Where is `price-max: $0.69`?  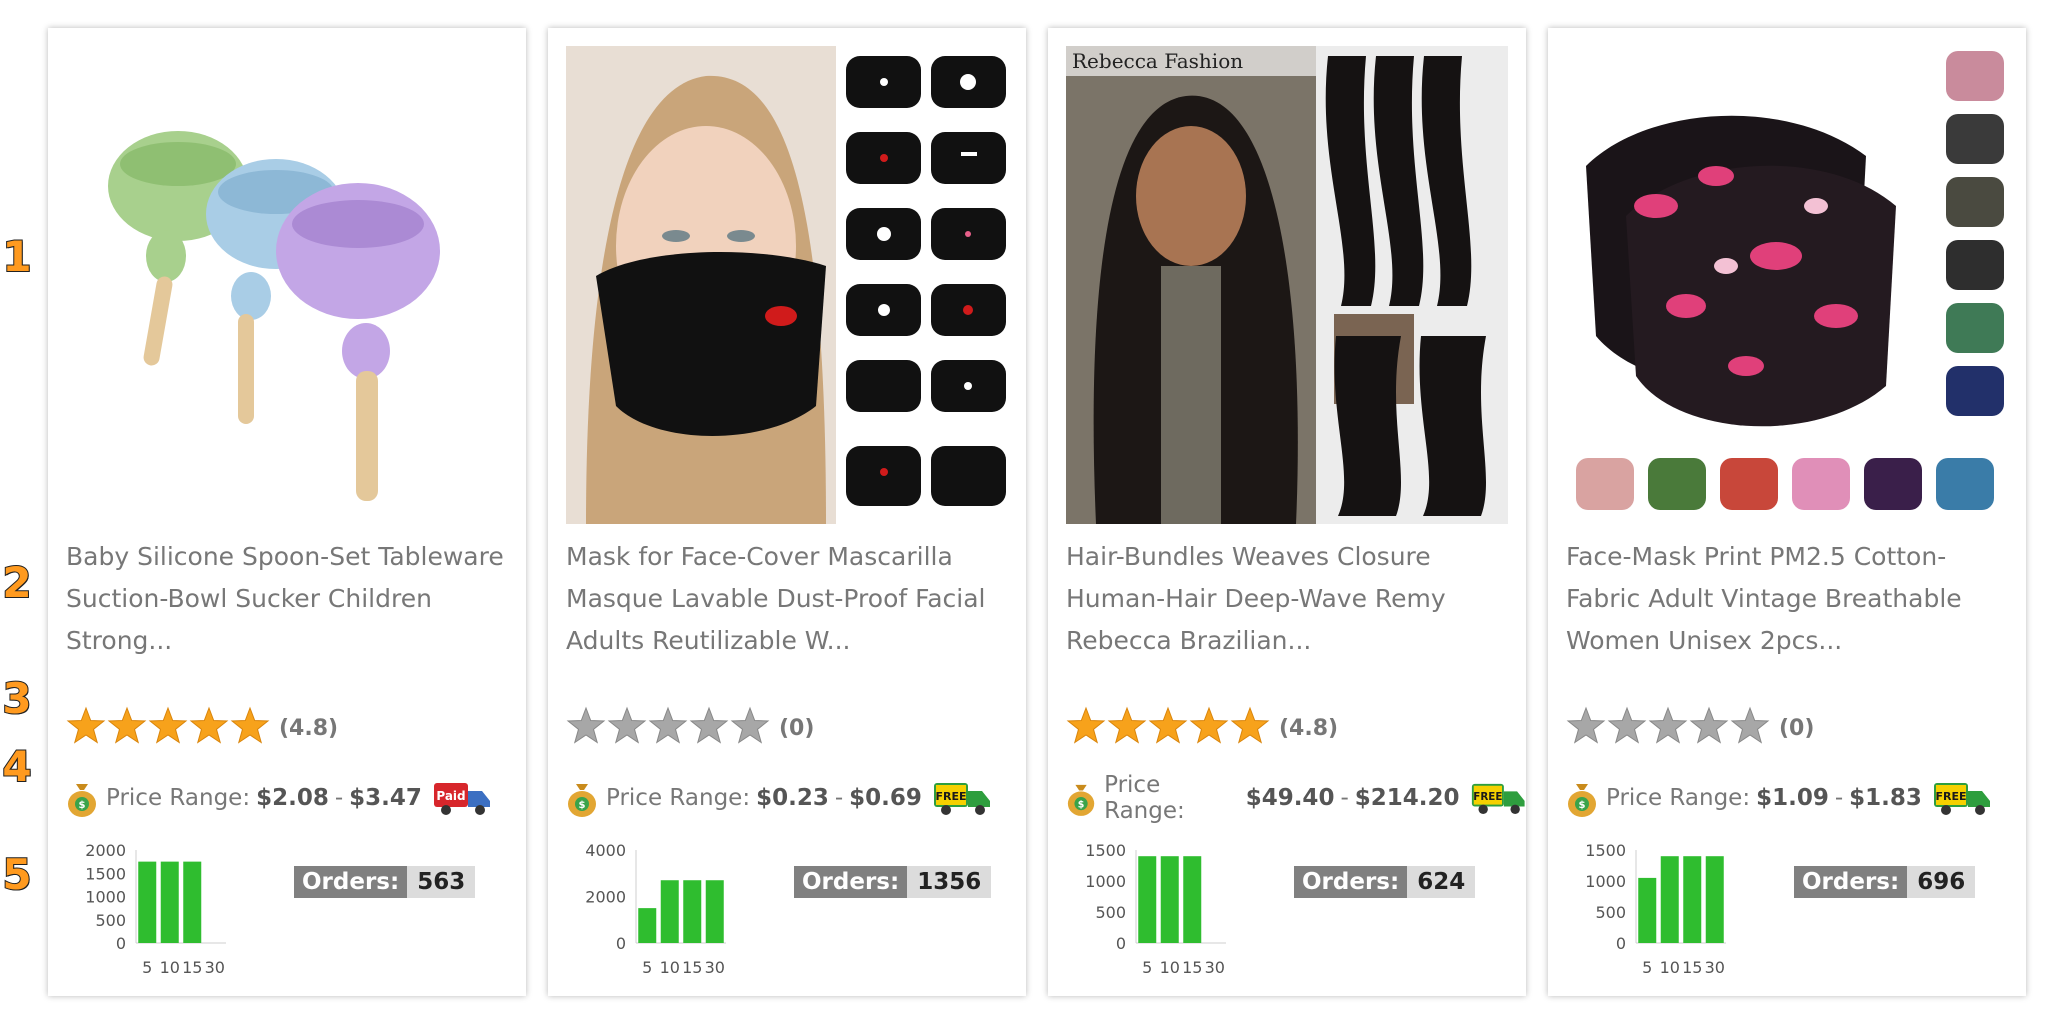
price-max: $0.69 is located at coordinates (885, 798).